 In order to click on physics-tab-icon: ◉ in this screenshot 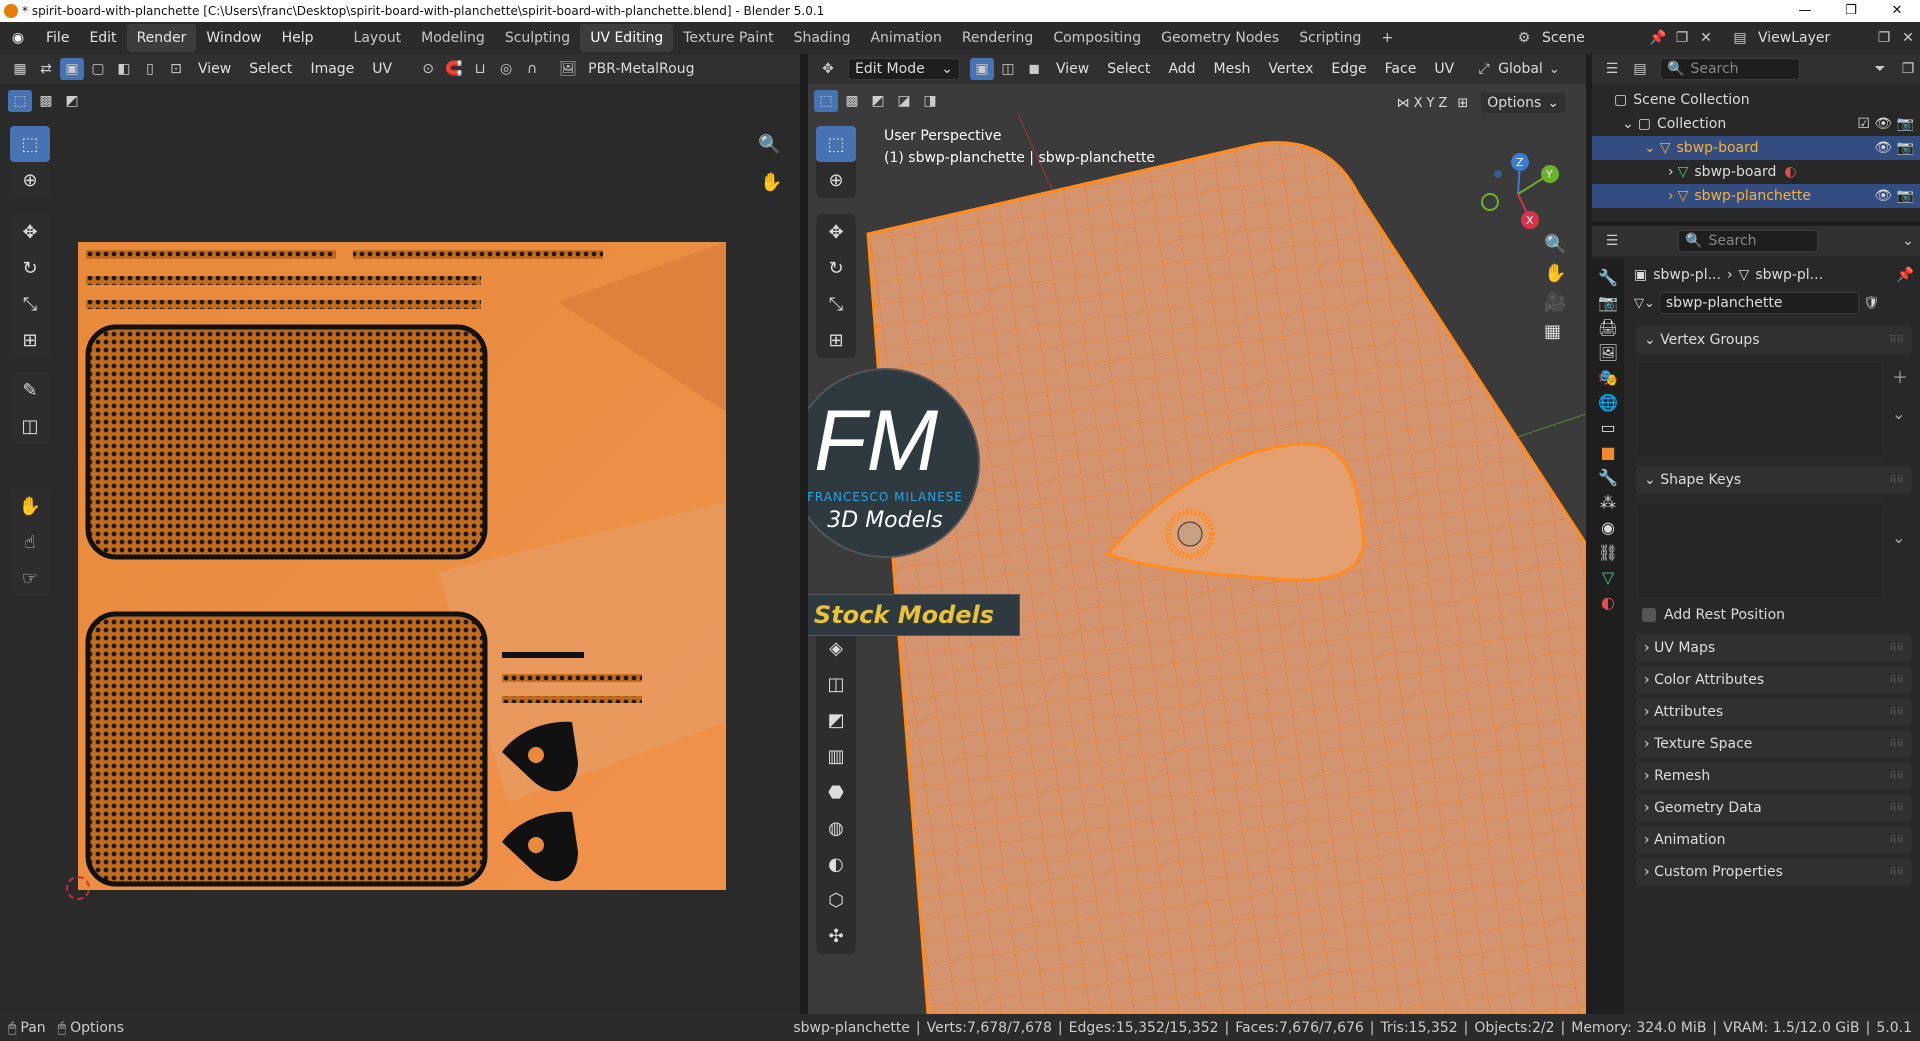, I will do `click(1608, 527)`.